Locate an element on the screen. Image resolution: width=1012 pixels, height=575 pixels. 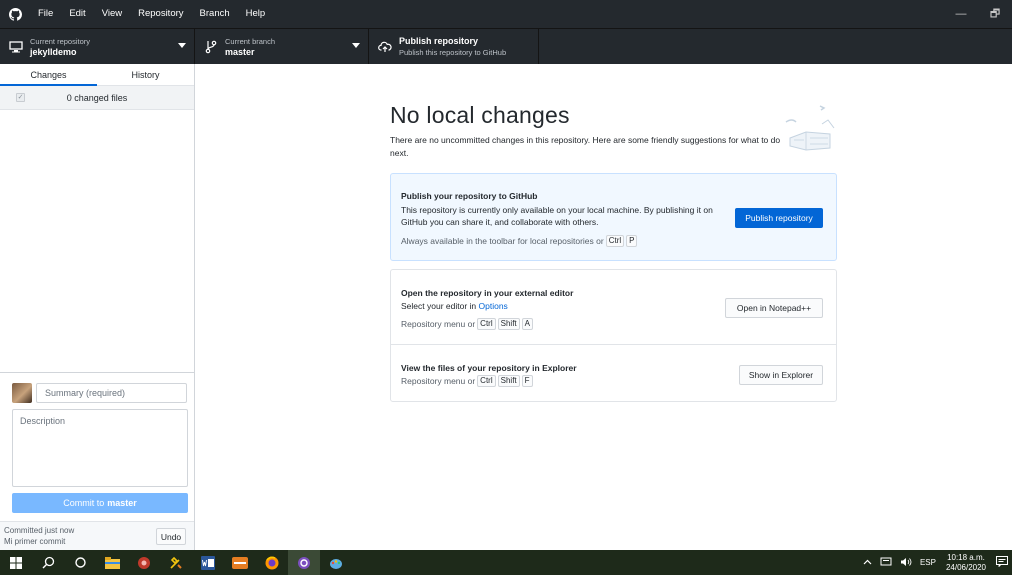
branch-text: Current branch master is located at coordinates (250, 47).